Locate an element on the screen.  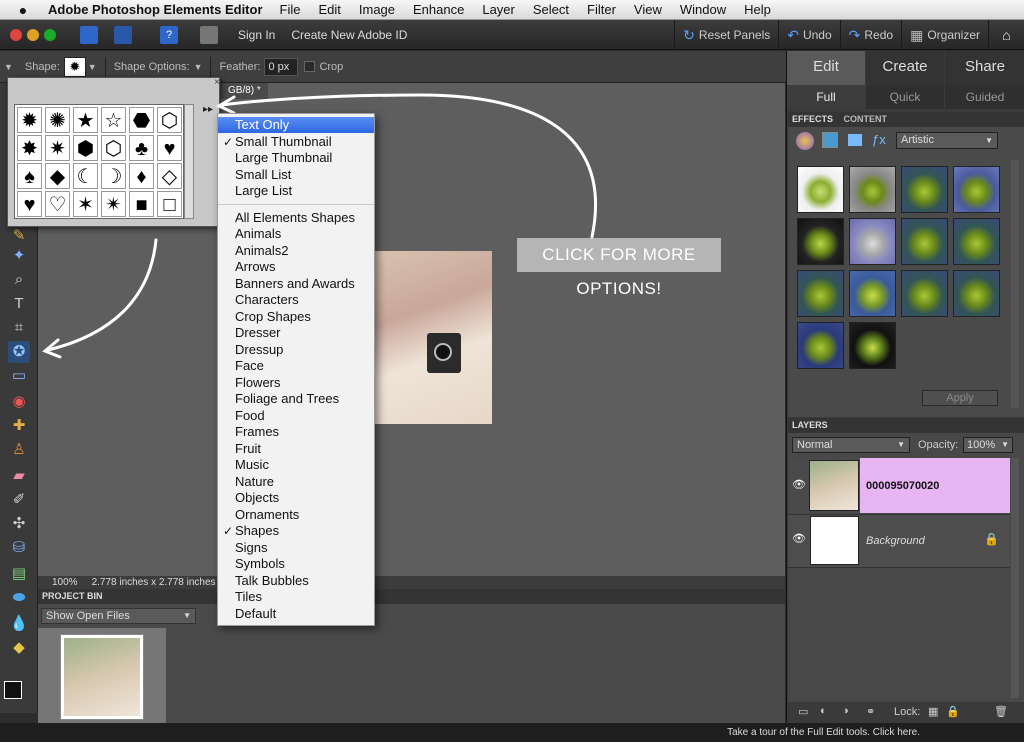
library-menu-item: Flowers is located at coordinates (296, 383).